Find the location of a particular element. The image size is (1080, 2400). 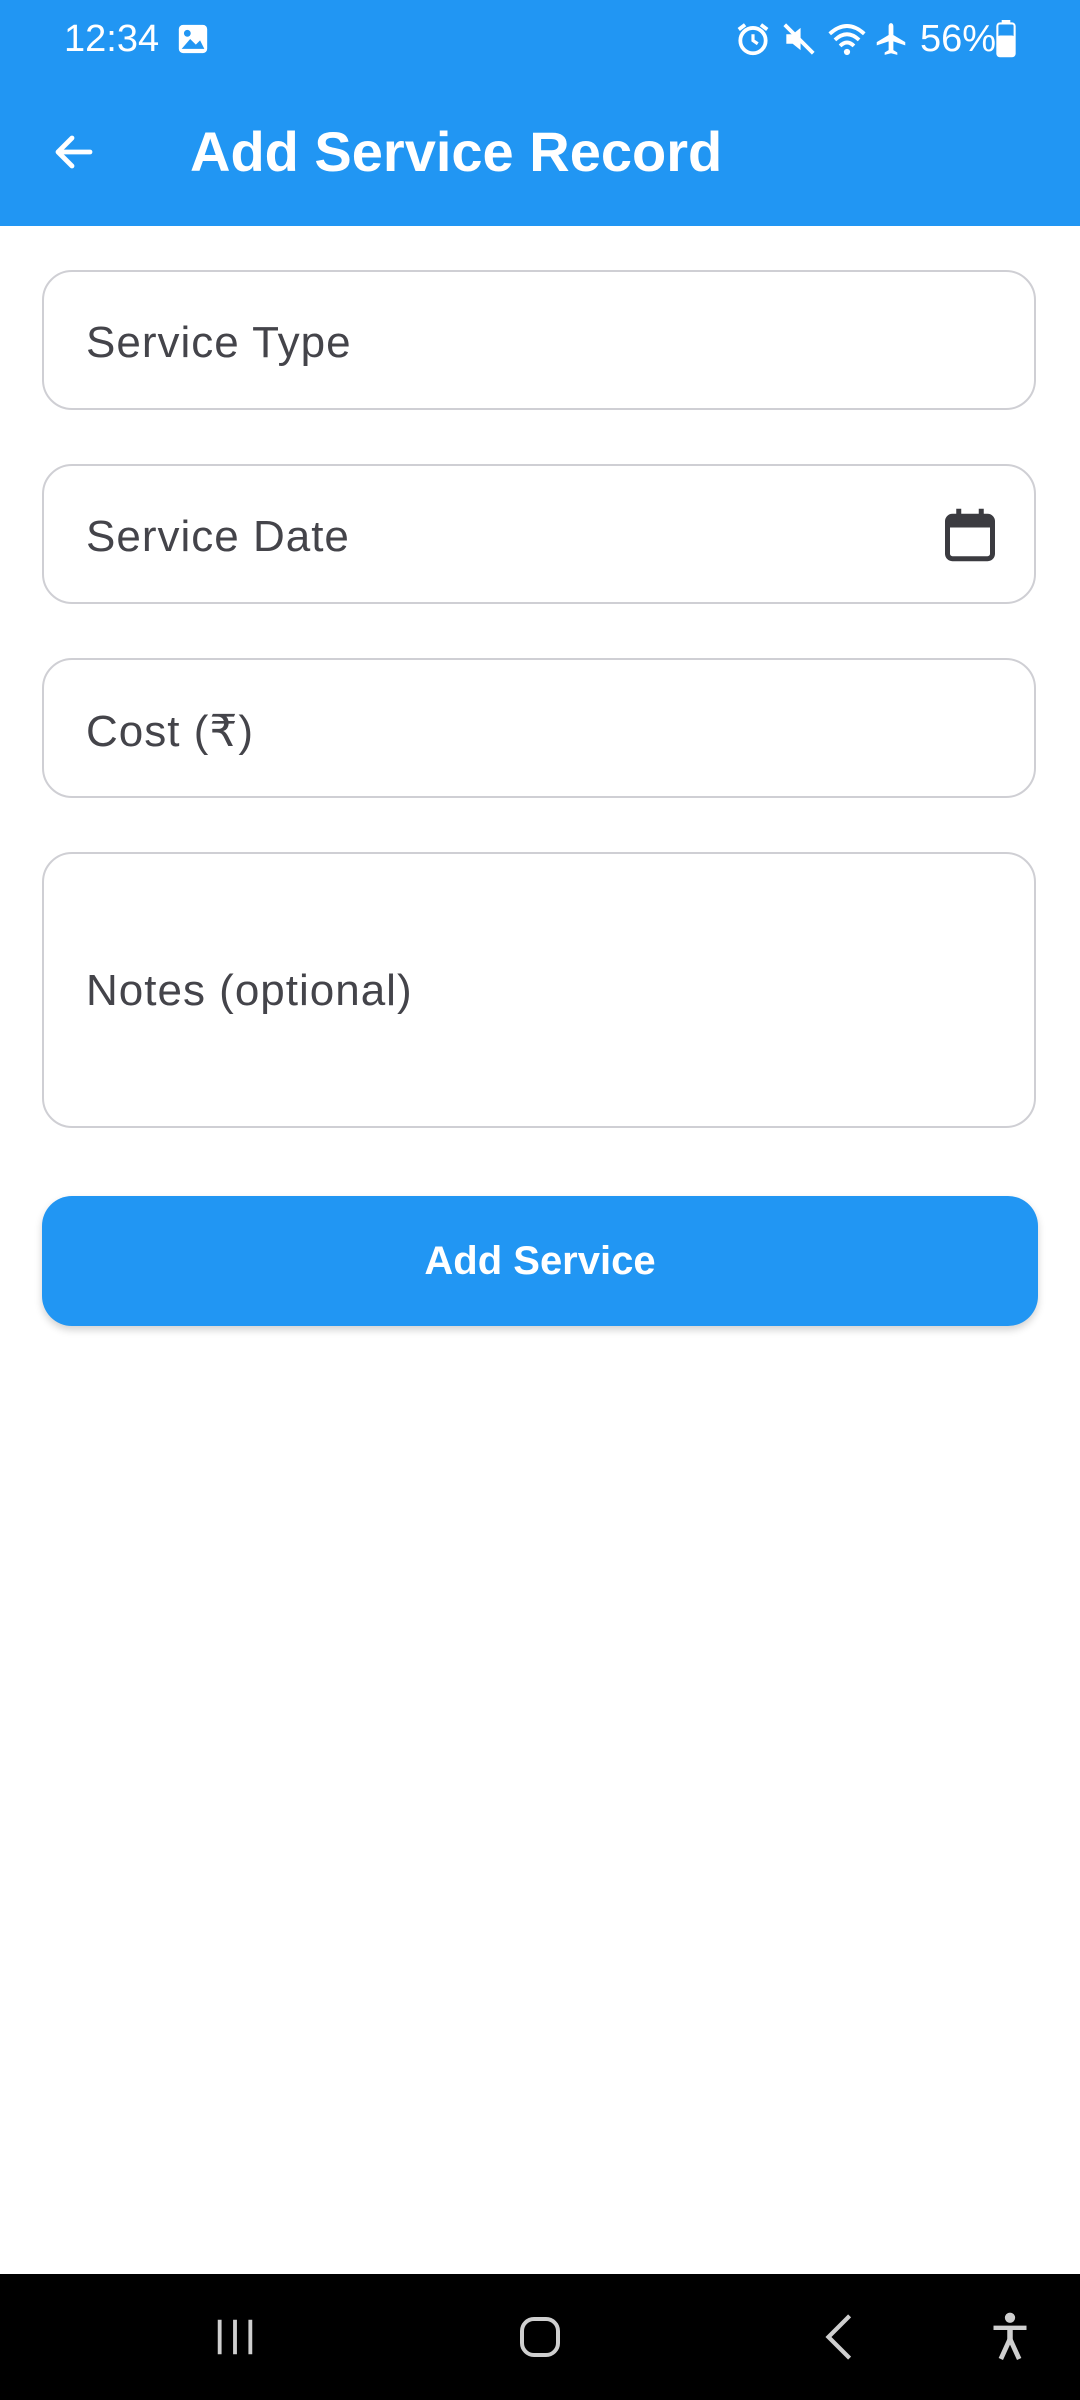

back-icon is located at coordinates (838, 2337).